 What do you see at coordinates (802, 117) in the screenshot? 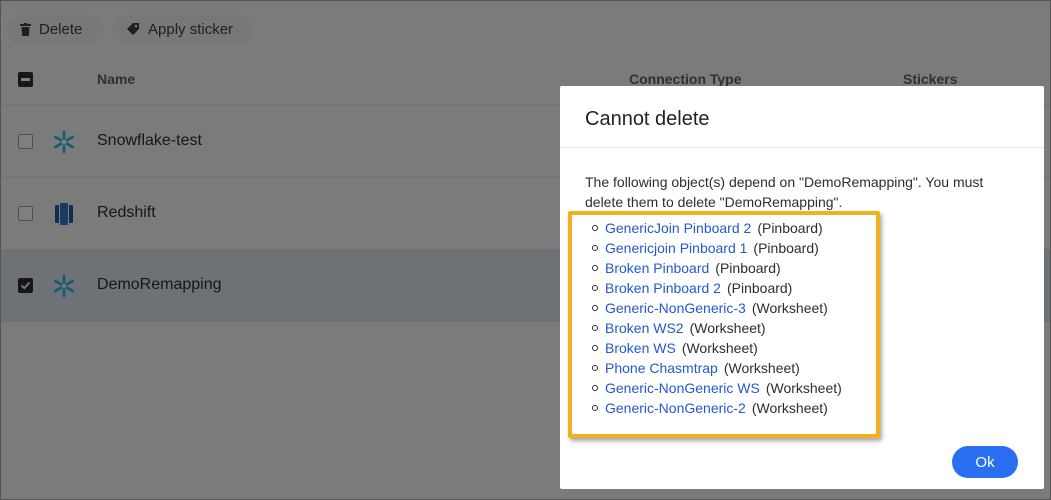
I see `dialog-header: Cannot delete` at bounding box center [802, 117].